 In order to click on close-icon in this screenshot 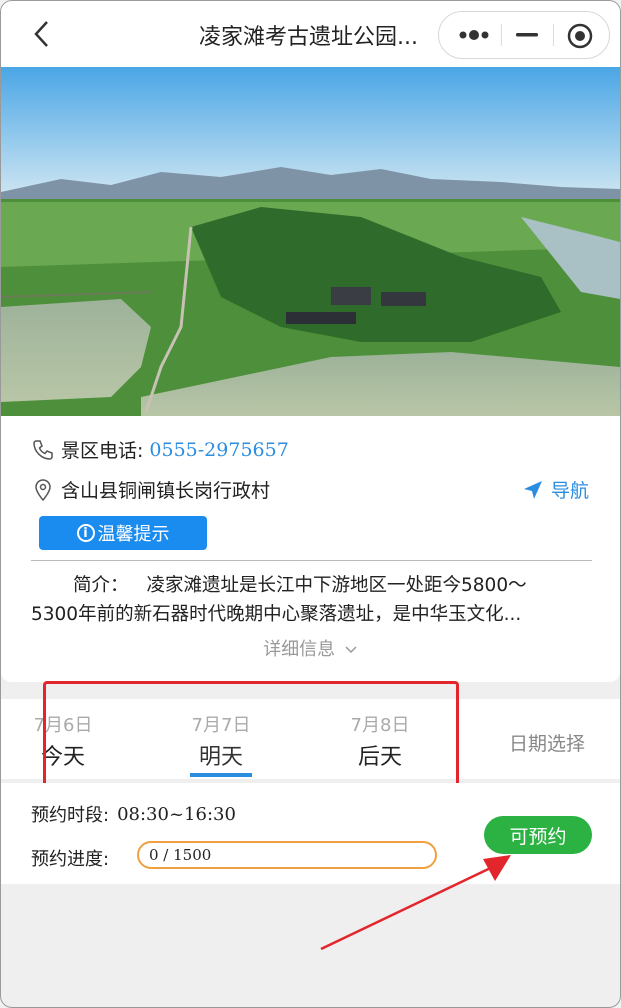, I will do `click(580, 36)`.